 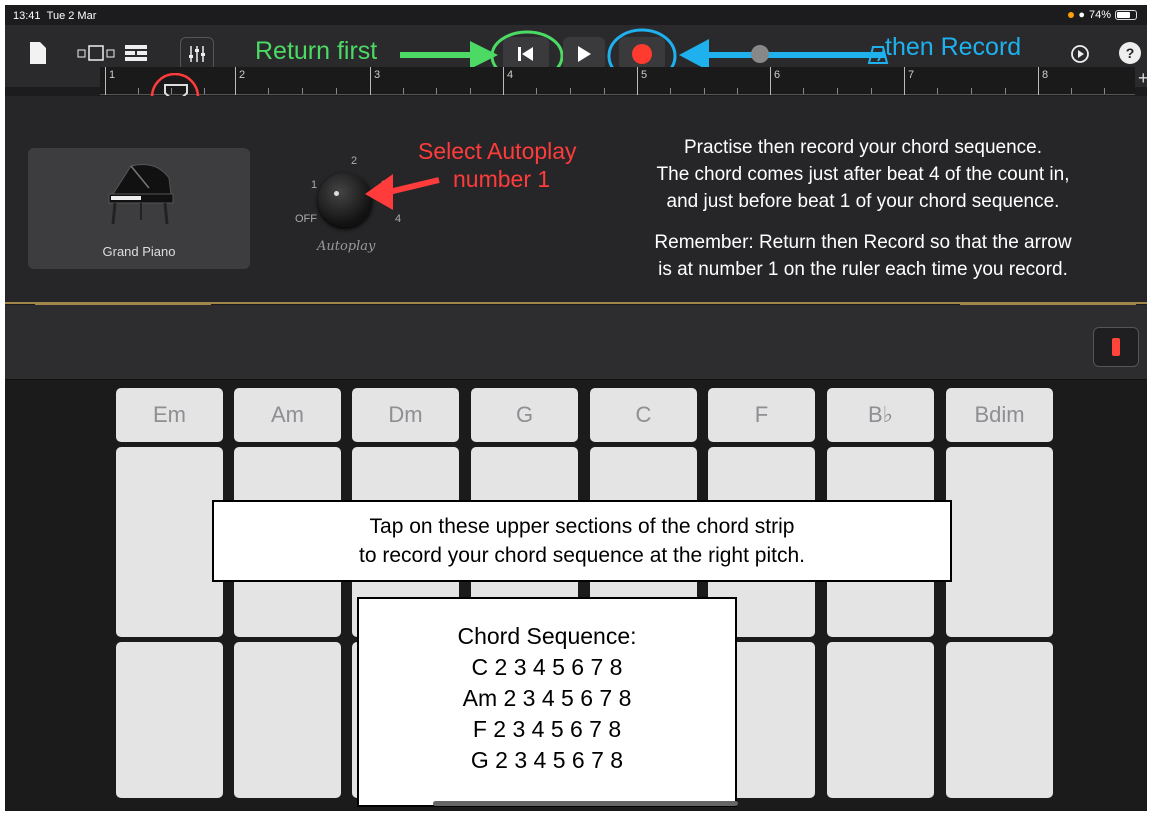 What do you see at coordinates (1045, 75) in the screenshot?
I see `ruler-bar-8: 8` at bounding box center [1045, 75].